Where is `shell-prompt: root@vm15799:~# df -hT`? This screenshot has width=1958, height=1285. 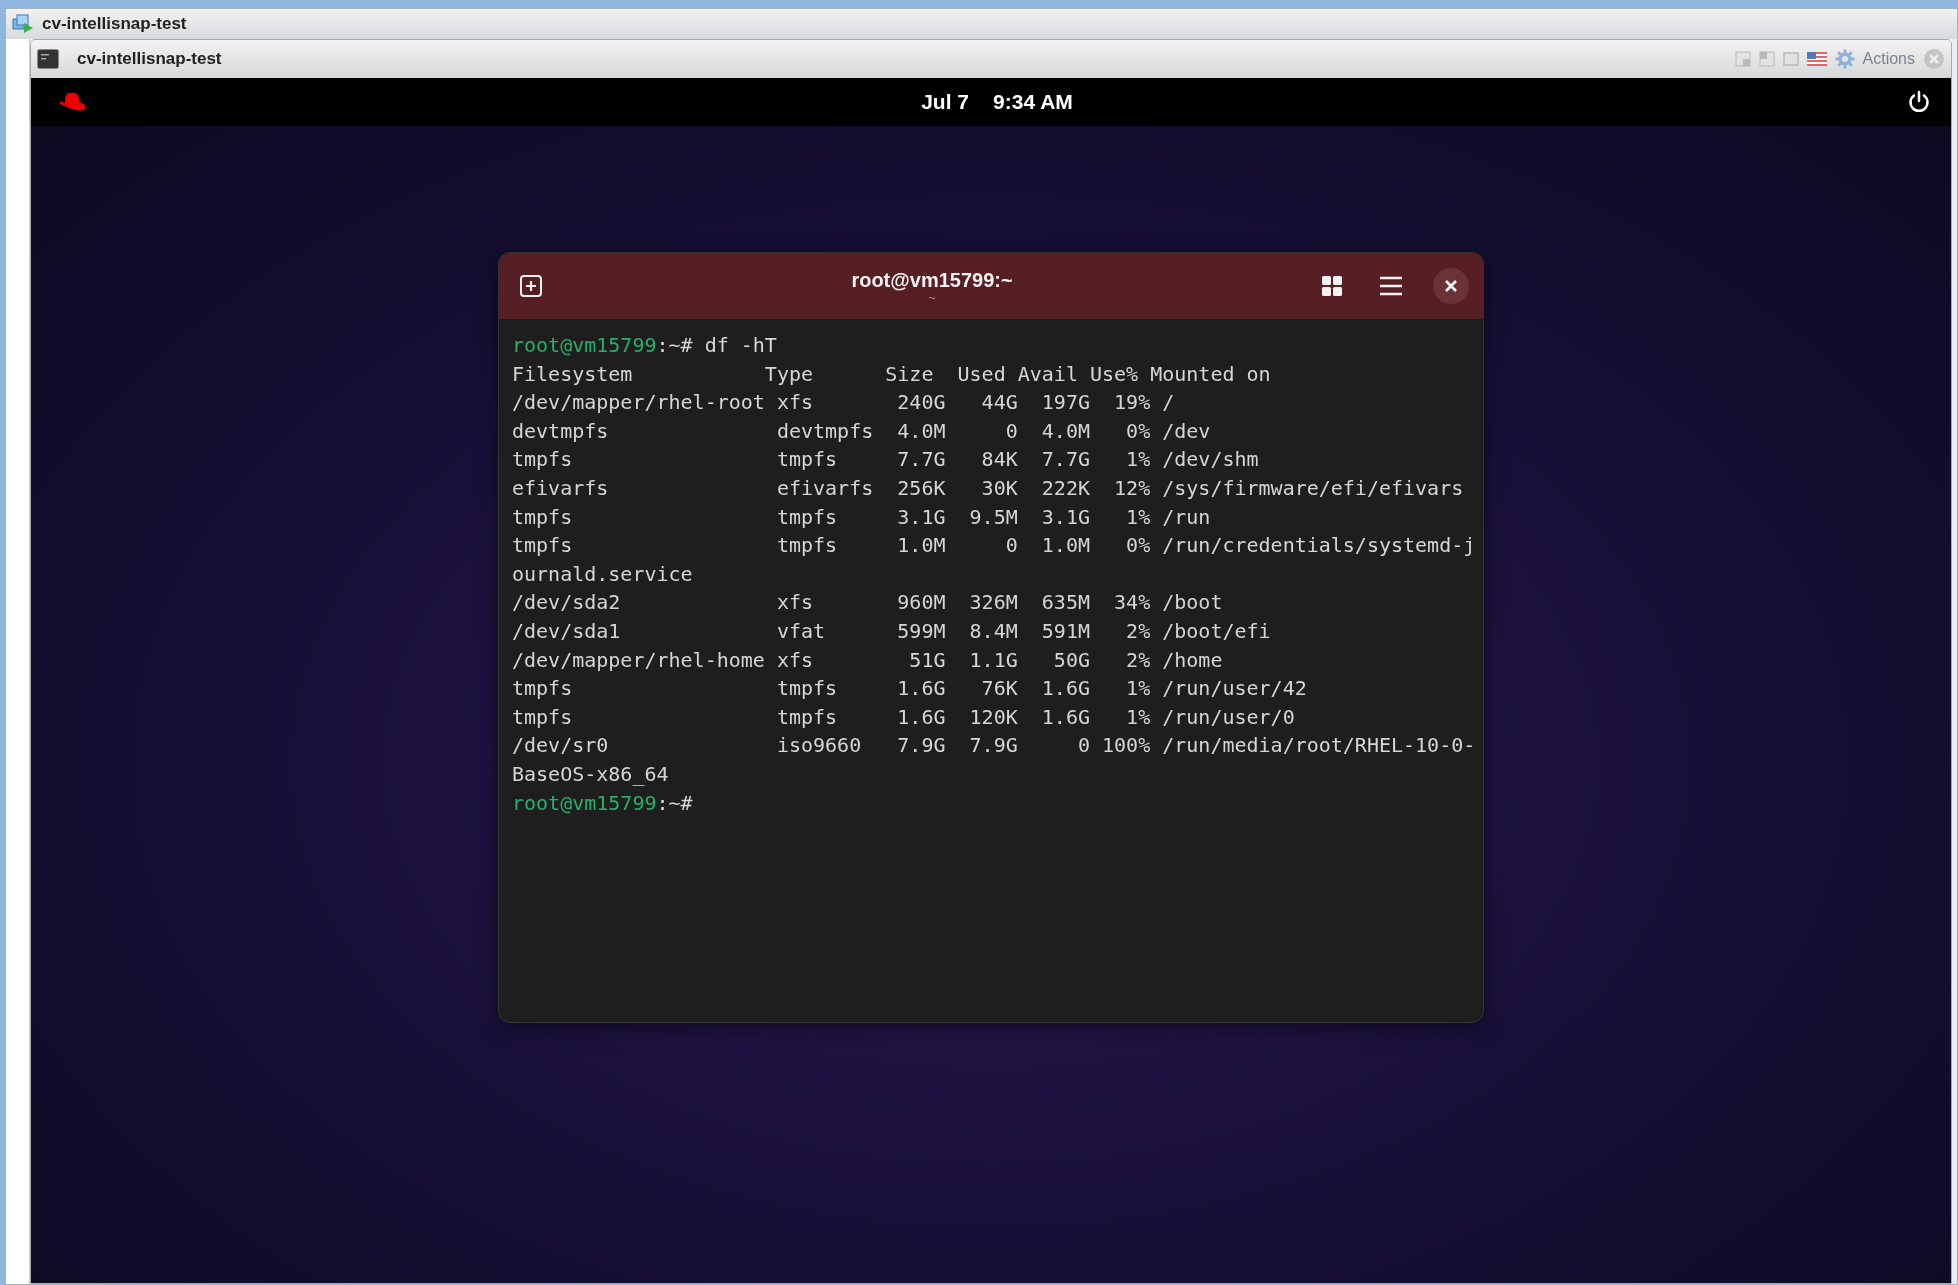
shell-prompt: root@vm15799:~# df -hT is located at coordinates (645, 345).